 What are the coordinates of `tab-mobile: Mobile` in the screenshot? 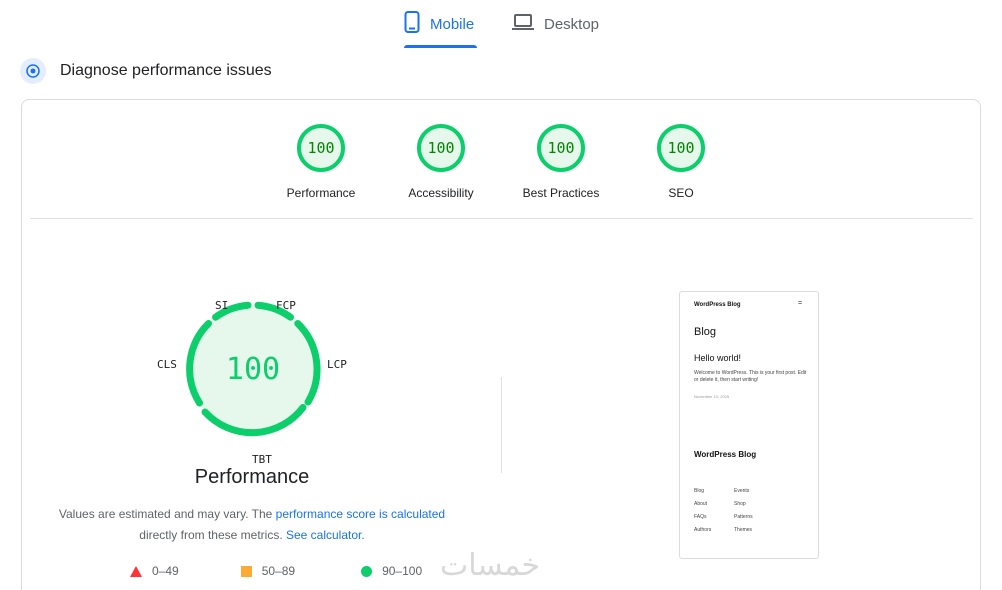 It's located at (439, 24).